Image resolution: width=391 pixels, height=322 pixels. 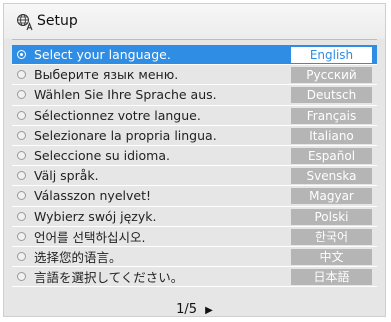 What do you see at coordinates (194, 237) in the screenshot?
I see `language-option-row: 언어를 선택하십시오. 한국어` at bounding box center [194, 237].